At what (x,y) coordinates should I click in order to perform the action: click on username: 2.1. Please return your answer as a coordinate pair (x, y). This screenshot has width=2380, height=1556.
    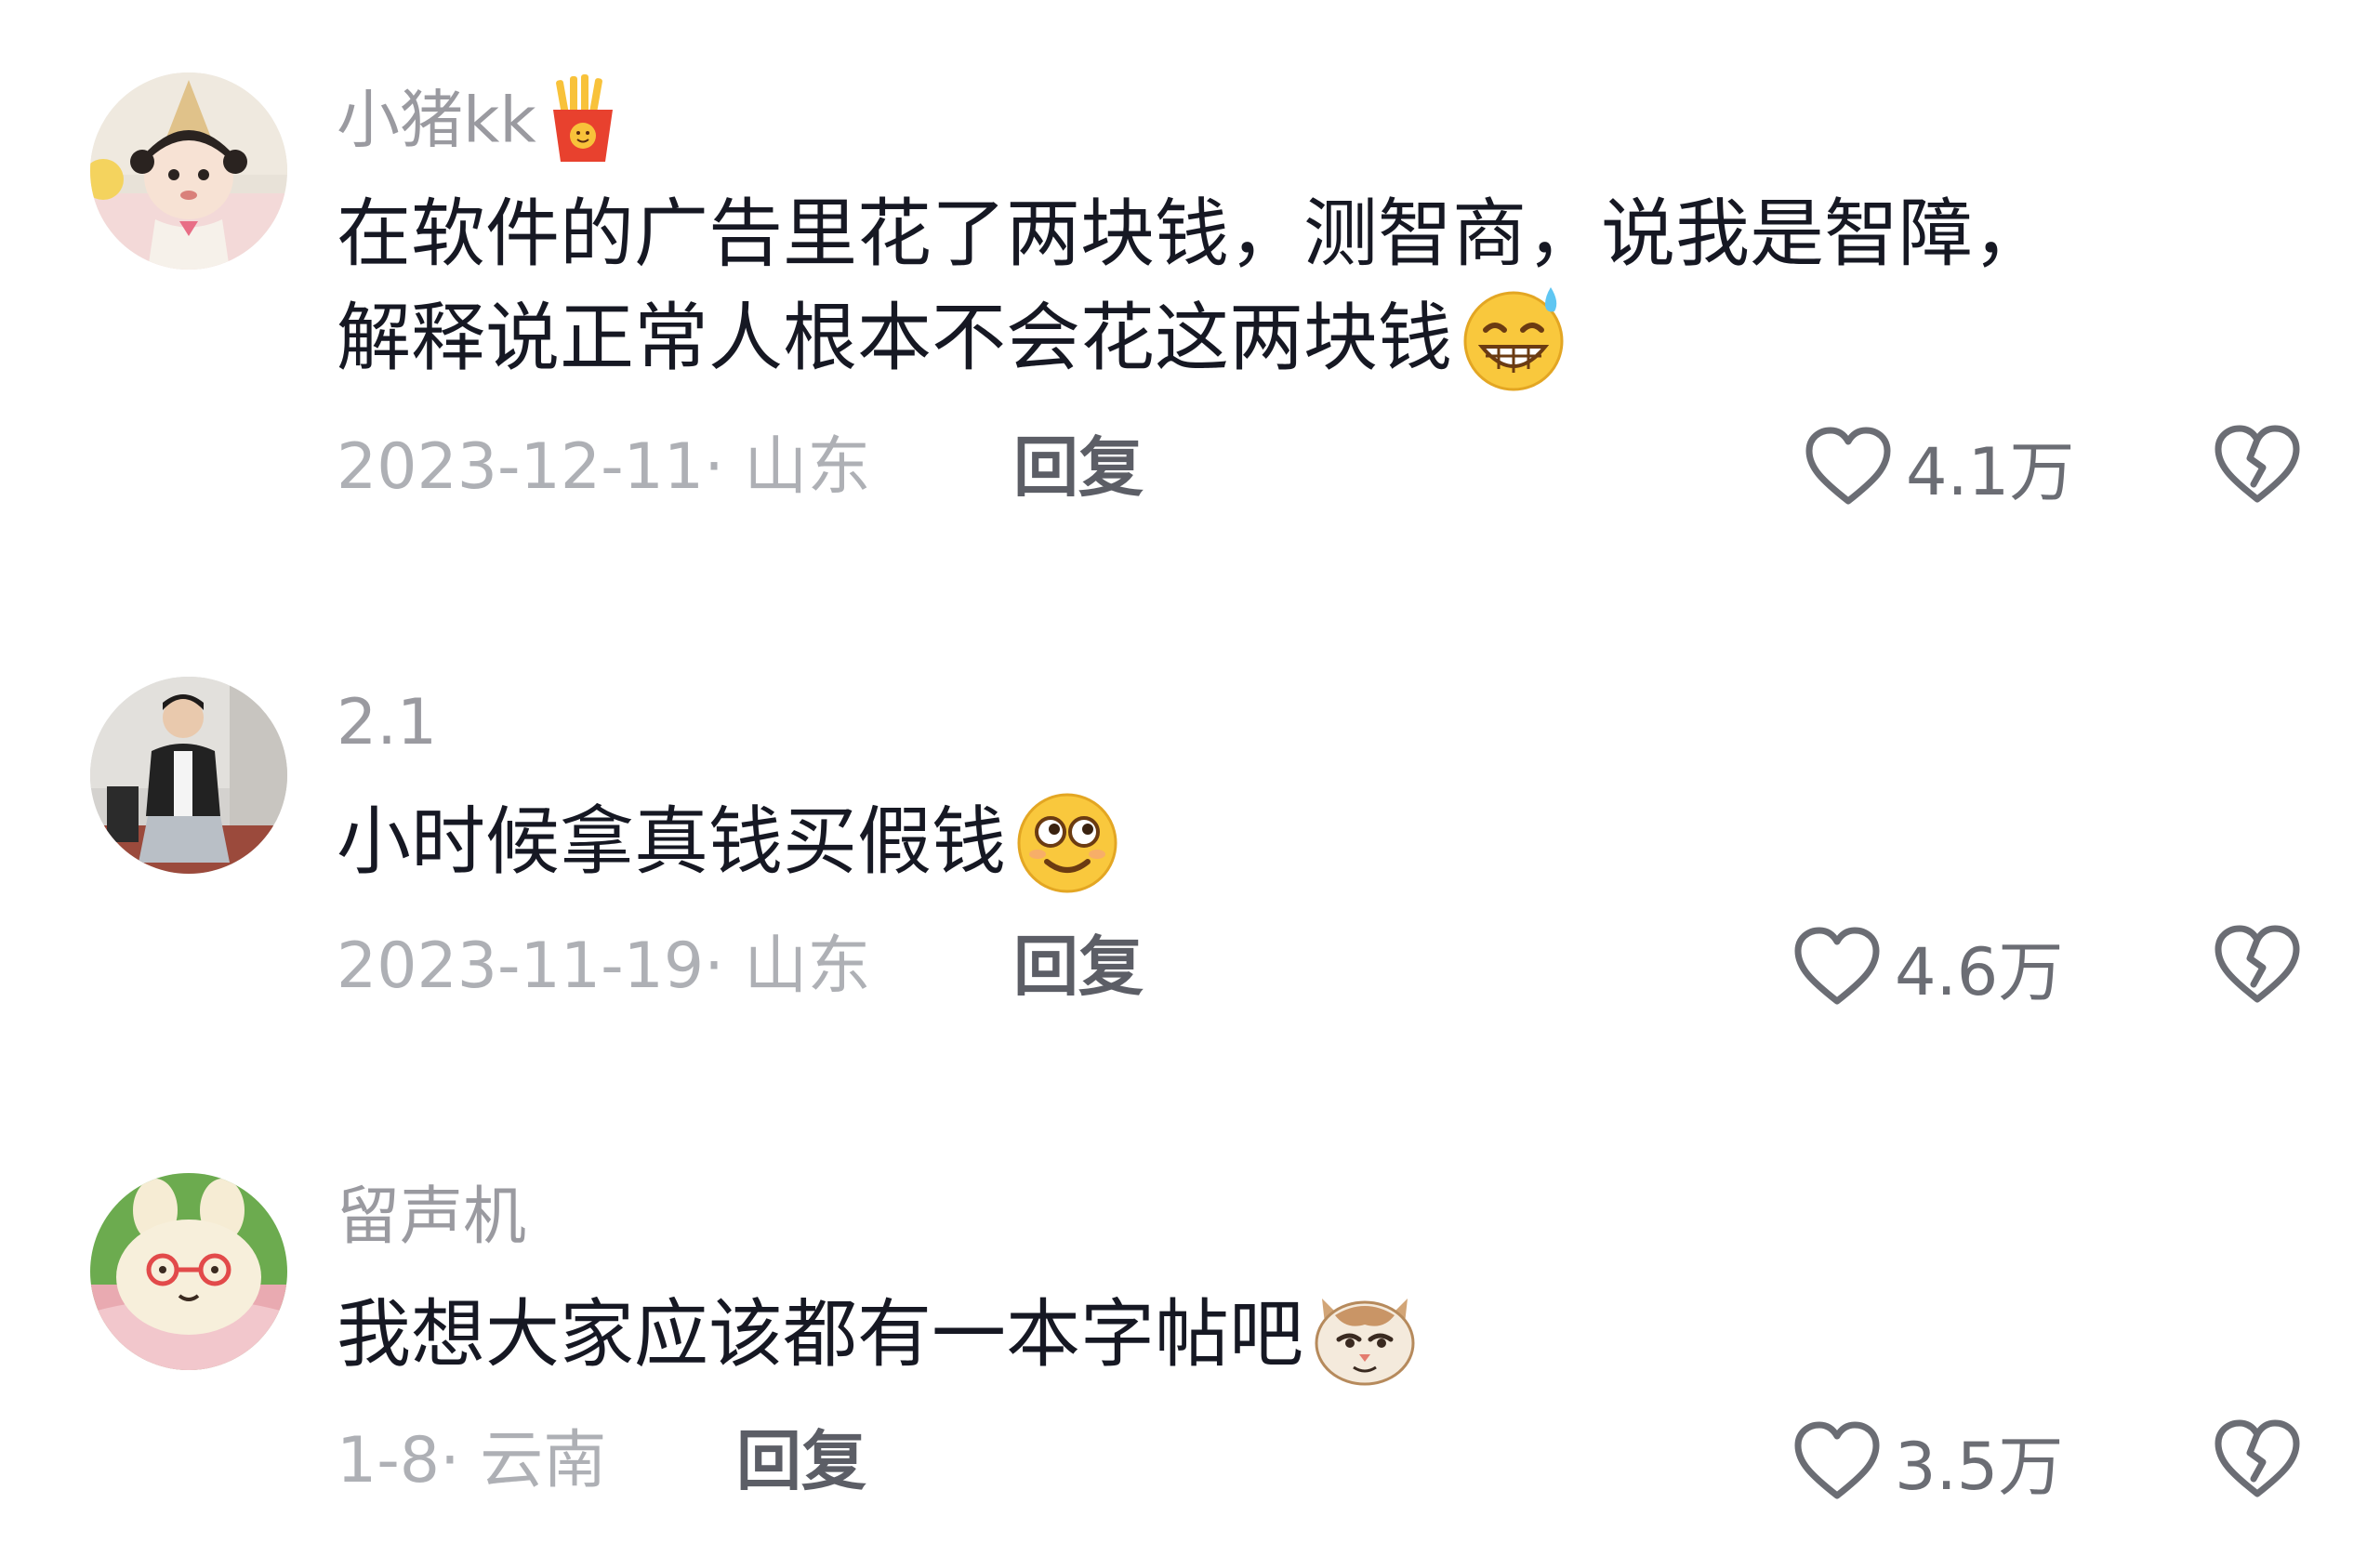
    Looking at the image, I should click on (387, 723).